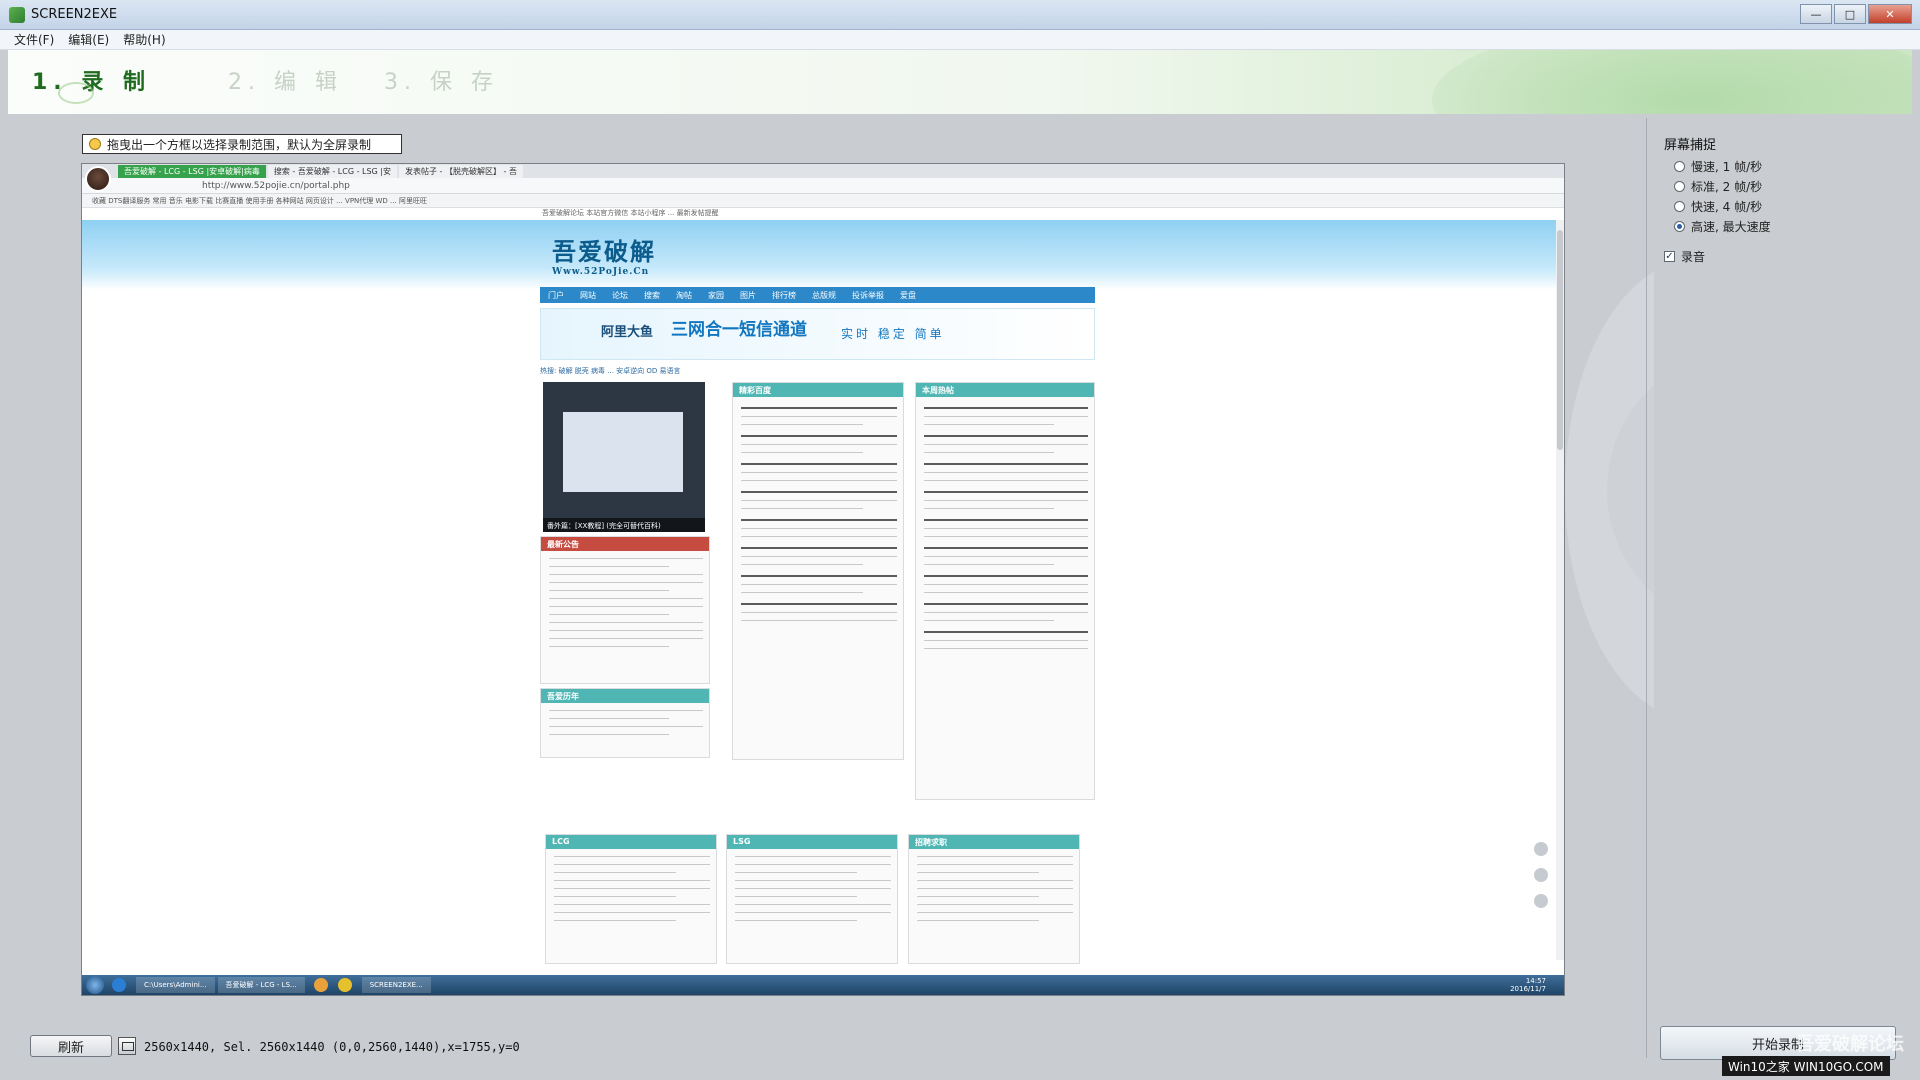 The width and height of the screenshot is (1920, 1080). I want to click on radio-fast, so click(1679, 206).